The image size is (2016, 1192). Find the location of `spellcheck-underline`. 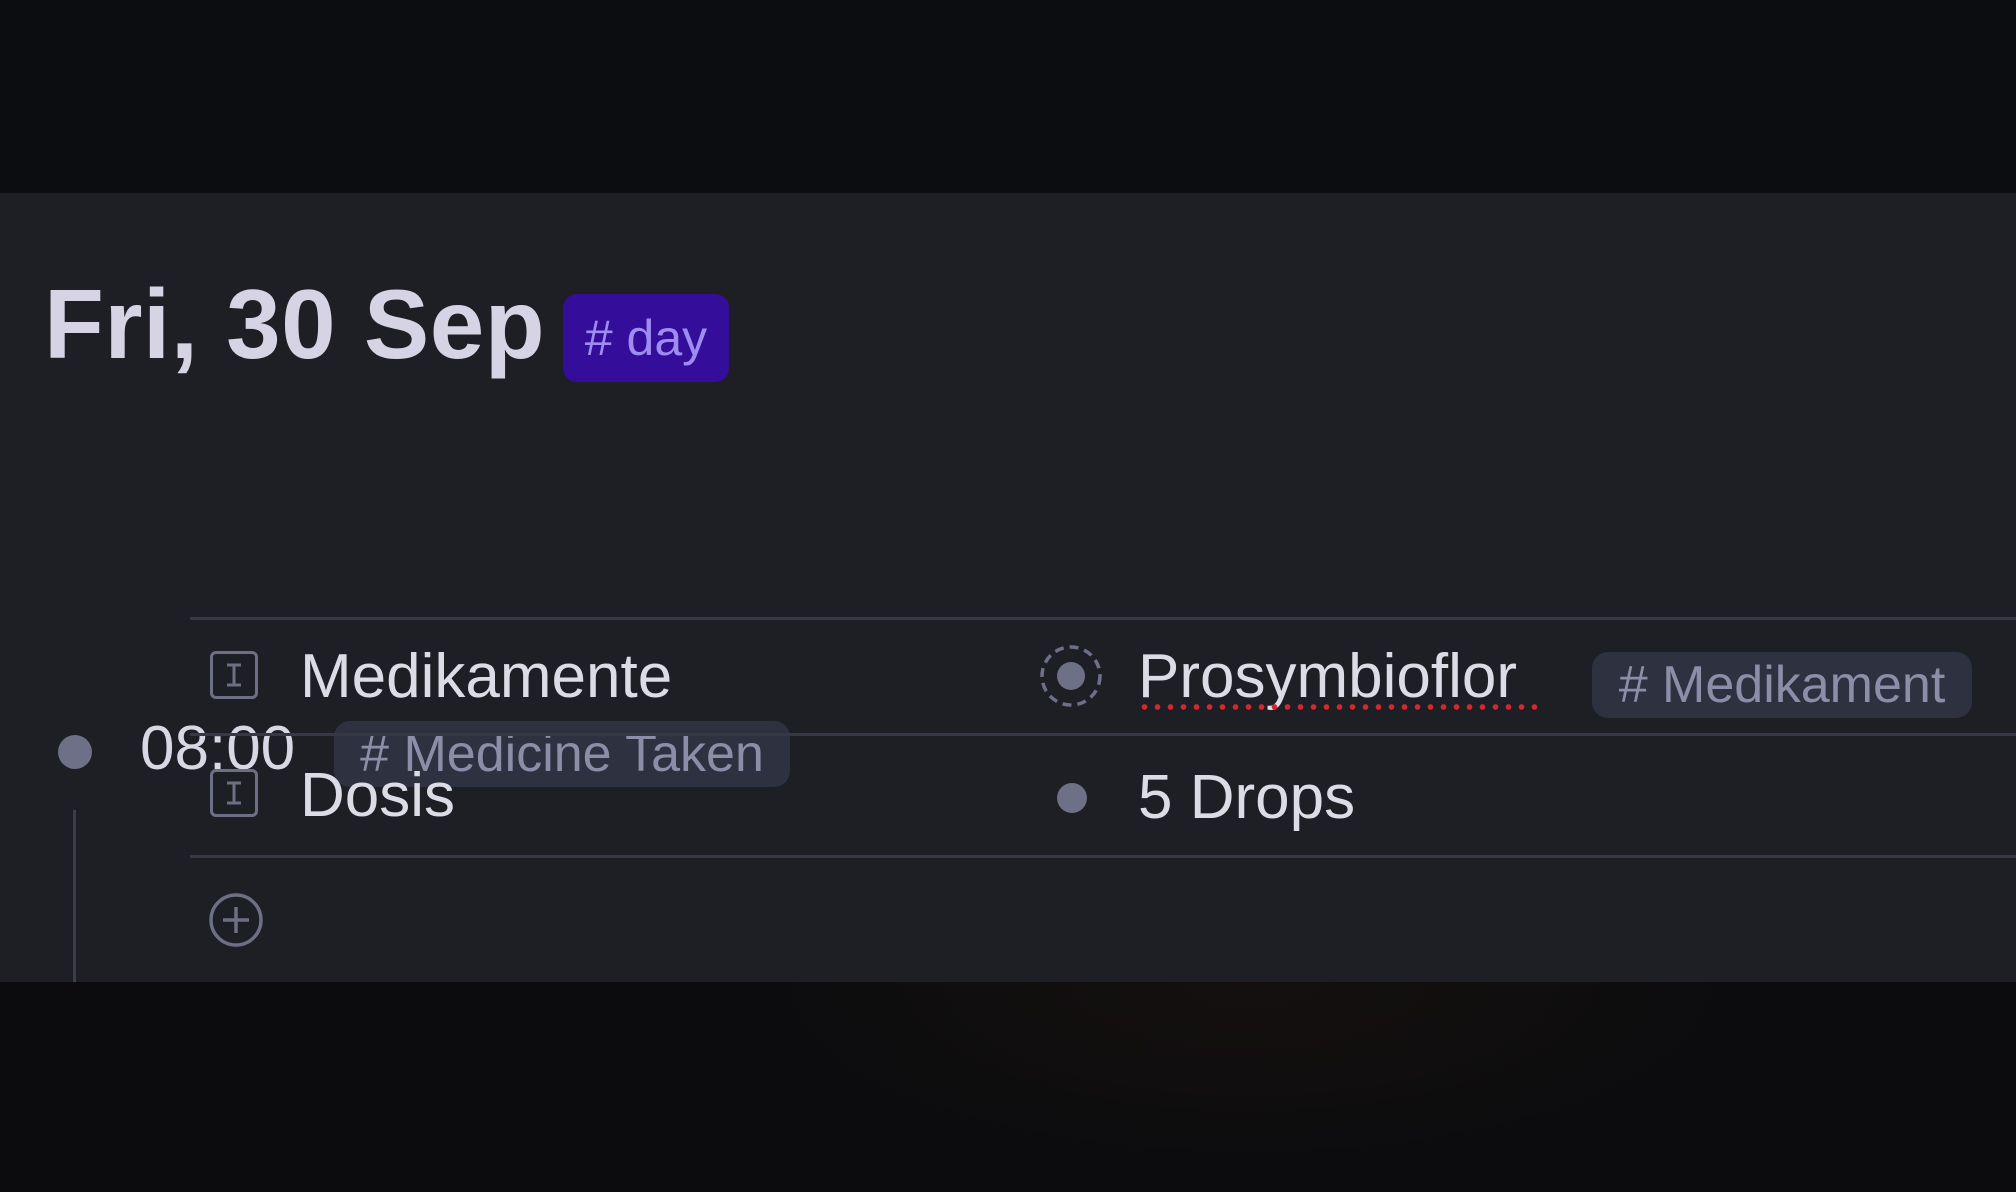

spellcheck-underline is located at coordinates (1341, 707).